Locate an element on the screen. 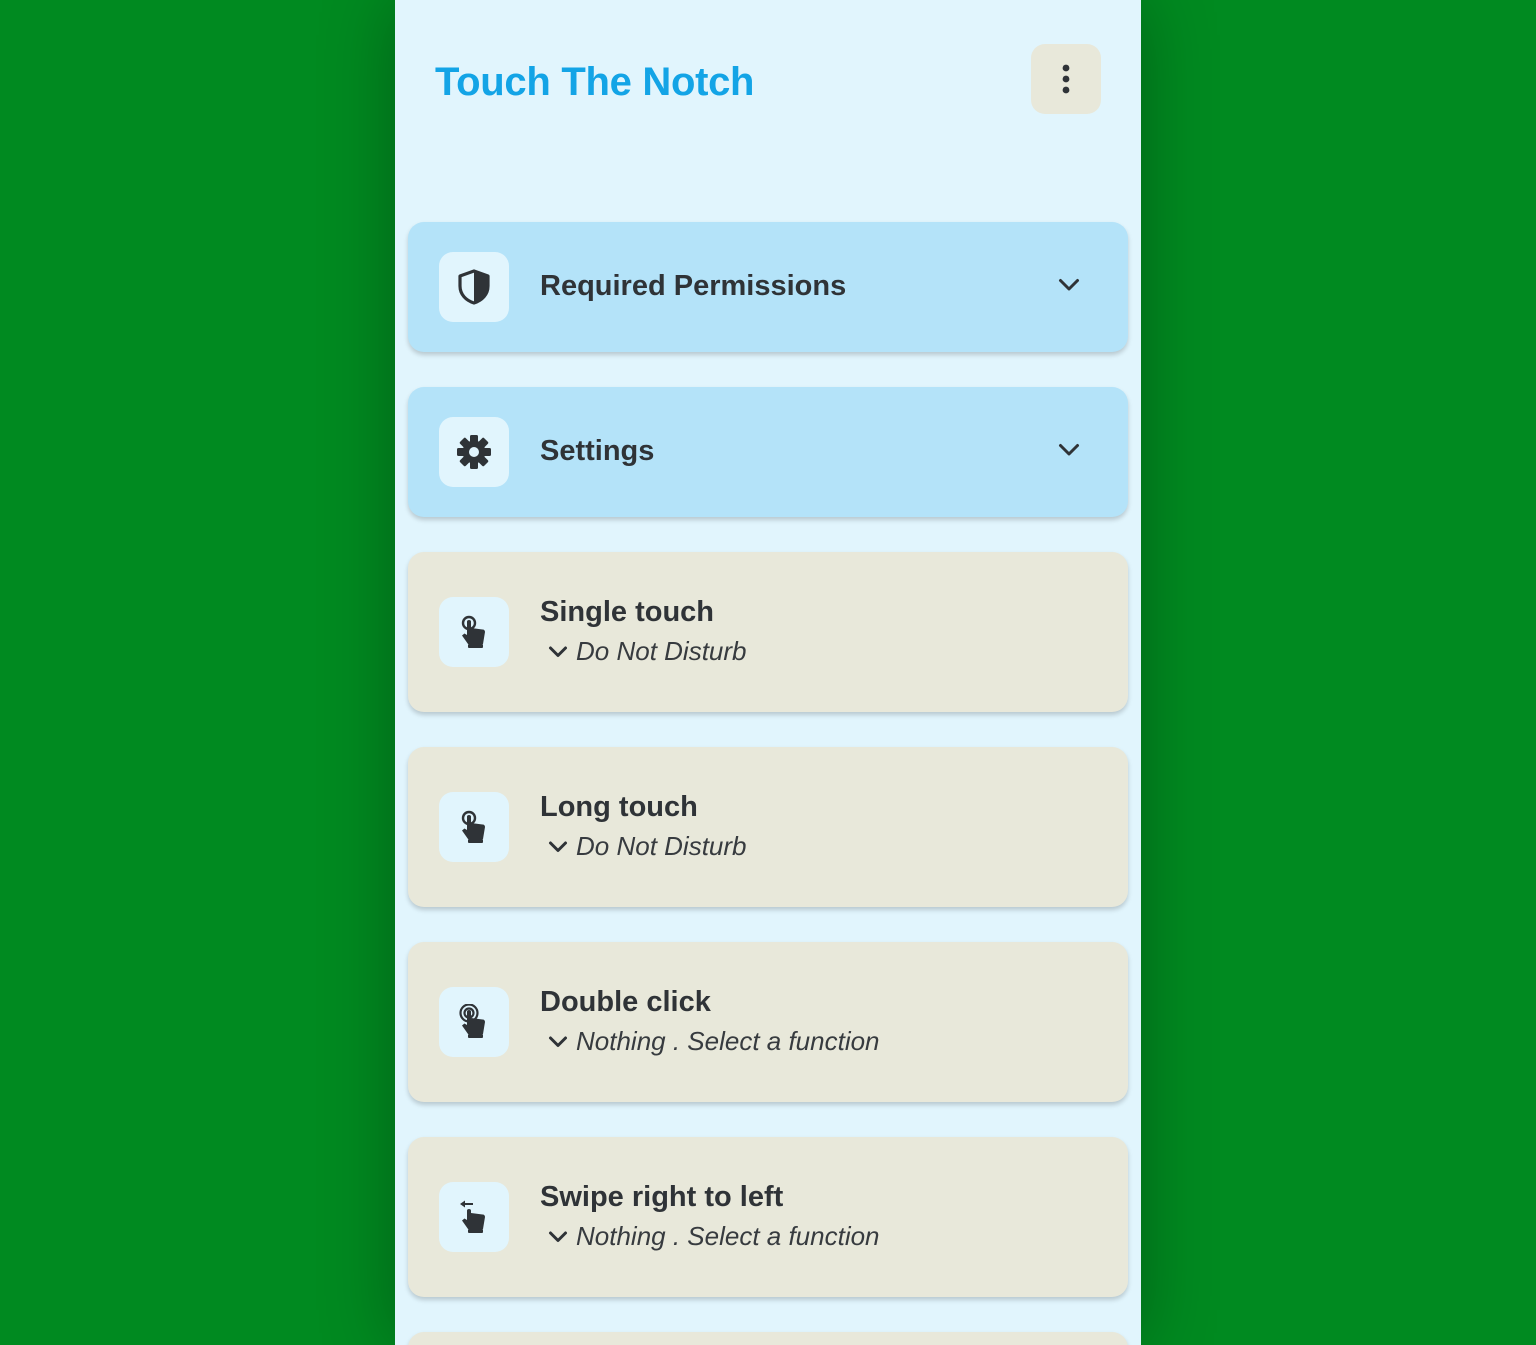  gear-icon is located at coordinates (474, 452).